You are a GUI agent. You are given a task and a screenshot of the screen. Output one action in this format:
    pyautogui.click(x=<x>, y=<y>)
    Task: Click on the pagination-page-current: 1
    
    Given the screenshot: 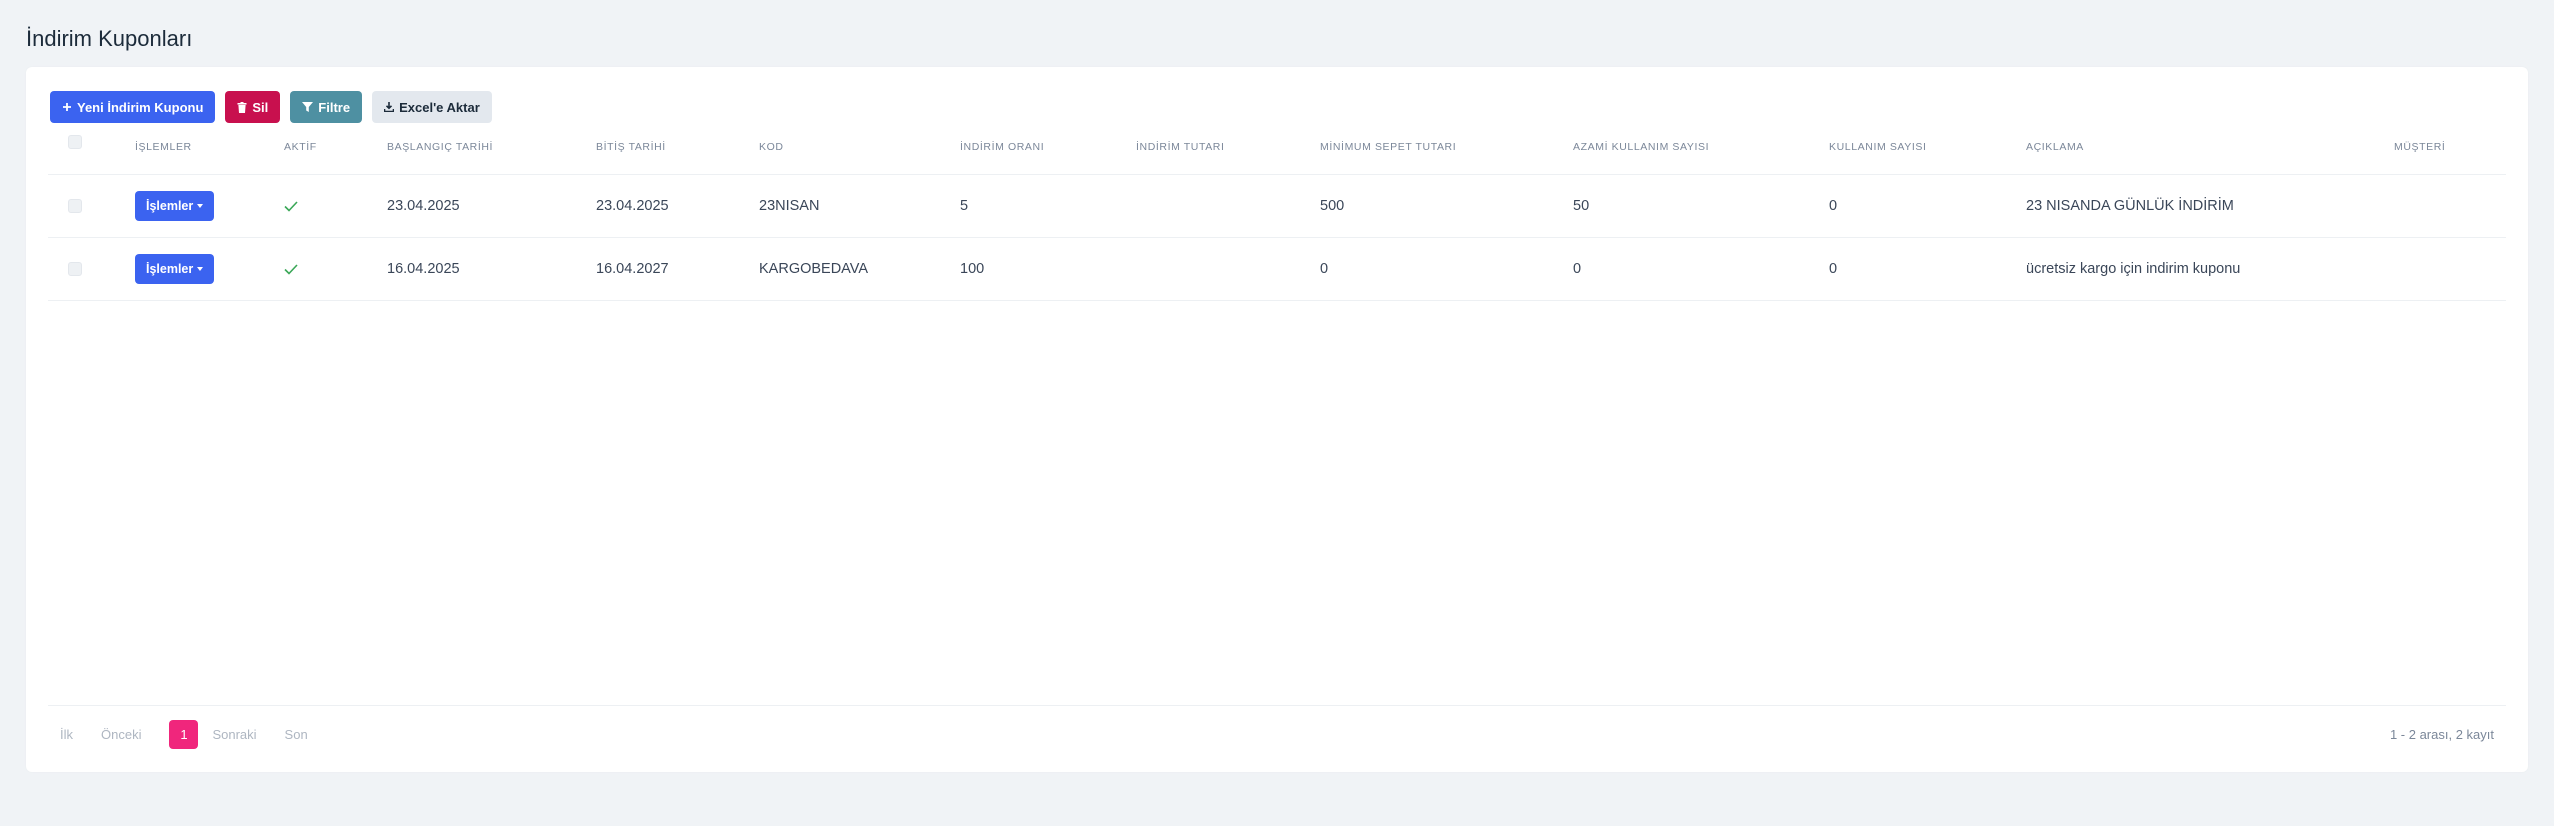 What is the action you would take?
    pyautogui.click(x=184, y=734)
    